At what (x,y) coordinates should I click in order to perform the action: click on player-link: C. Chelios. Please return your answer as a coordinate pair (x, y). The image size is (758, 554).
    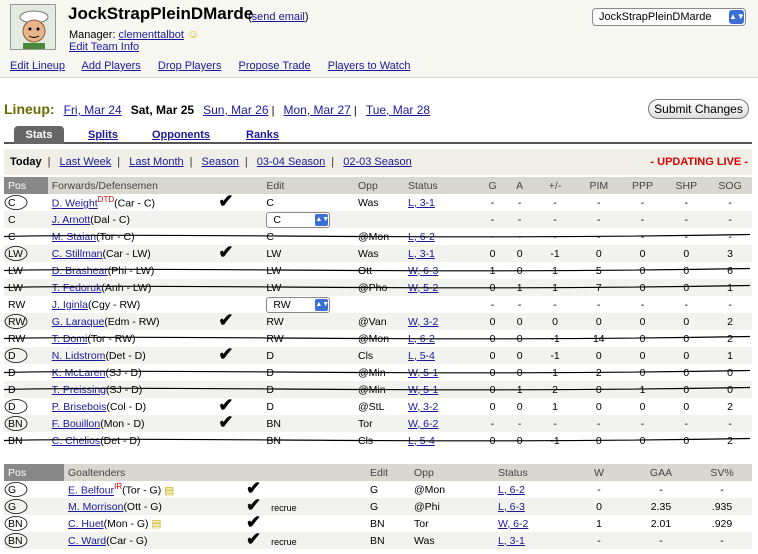
    Looking at the image, I should click on (76, 441).